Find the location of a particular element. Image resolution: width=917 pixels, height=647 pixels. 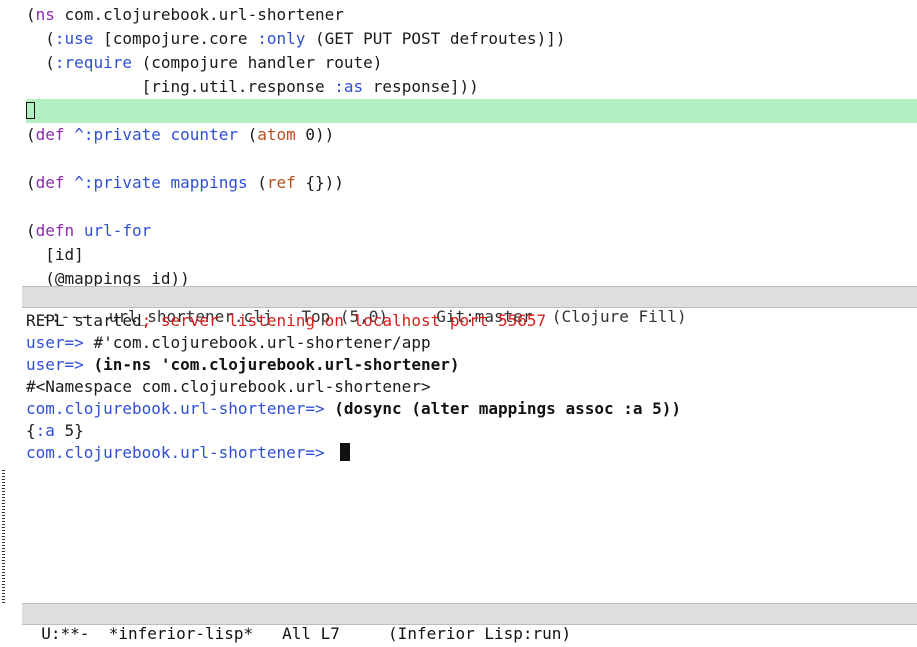

code-token: [ring.util.response is located at coordinates (180, 86).